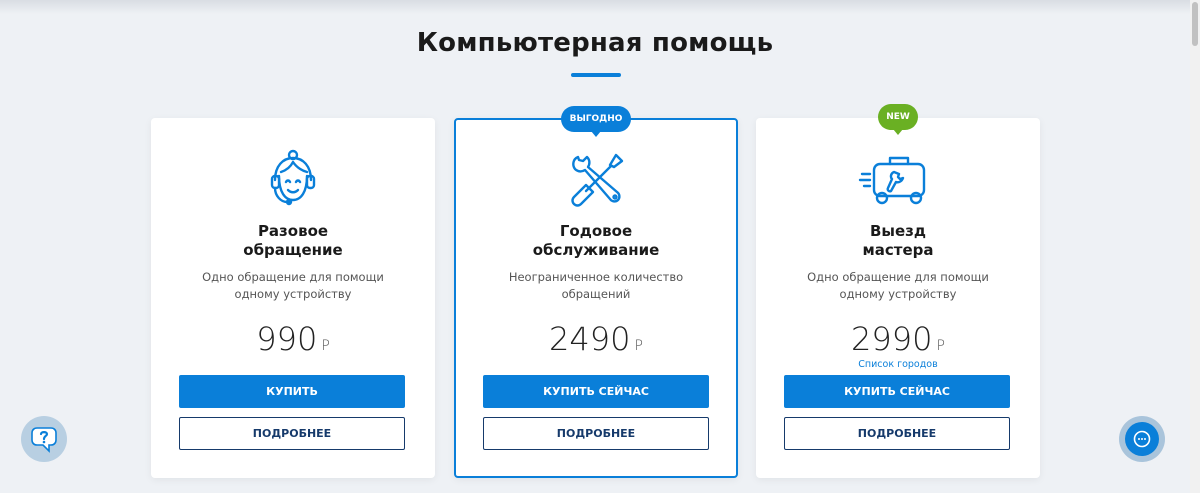 This screenshot has height=493, width=1200. I want to click on plan-title: Разовое обращение, so click(293, 240).